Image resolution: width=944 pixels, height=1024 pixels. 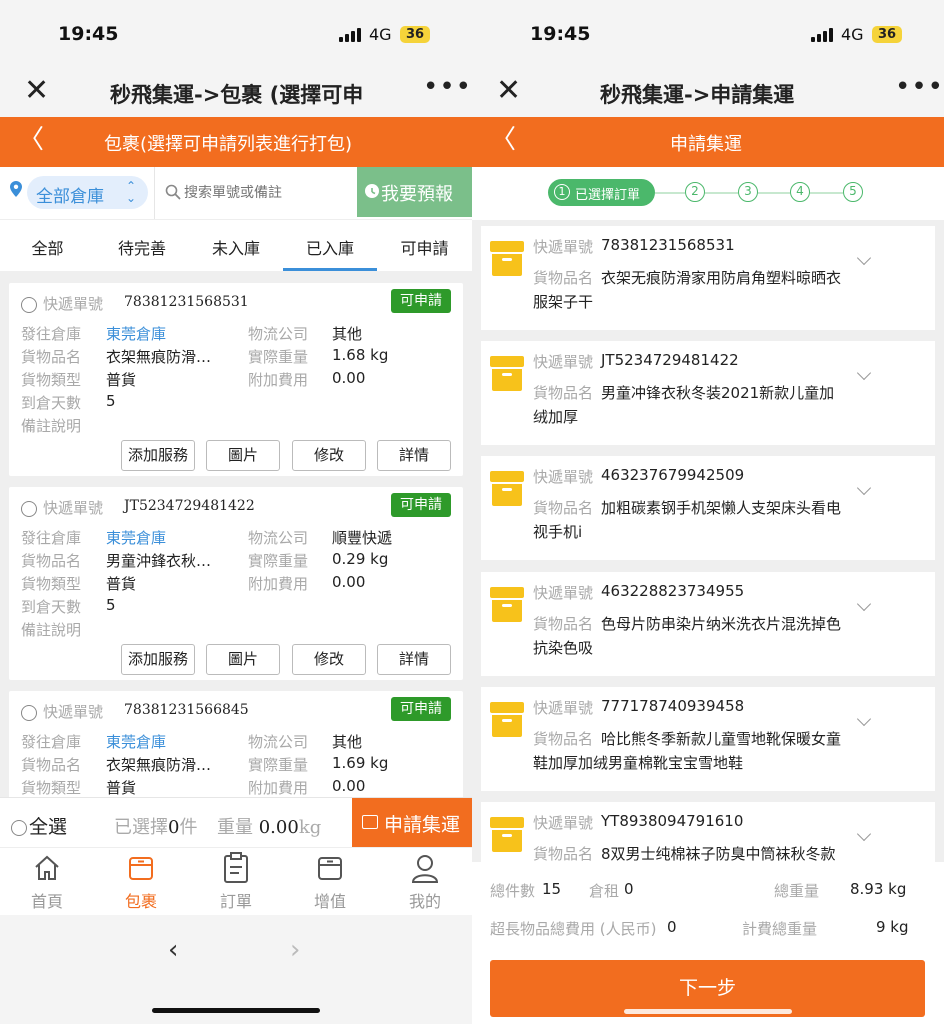 What do you see at coordinates (672, 927) in the screenshot?
I see `oversize-fee-value: 0` at bounding box center [672, 927].